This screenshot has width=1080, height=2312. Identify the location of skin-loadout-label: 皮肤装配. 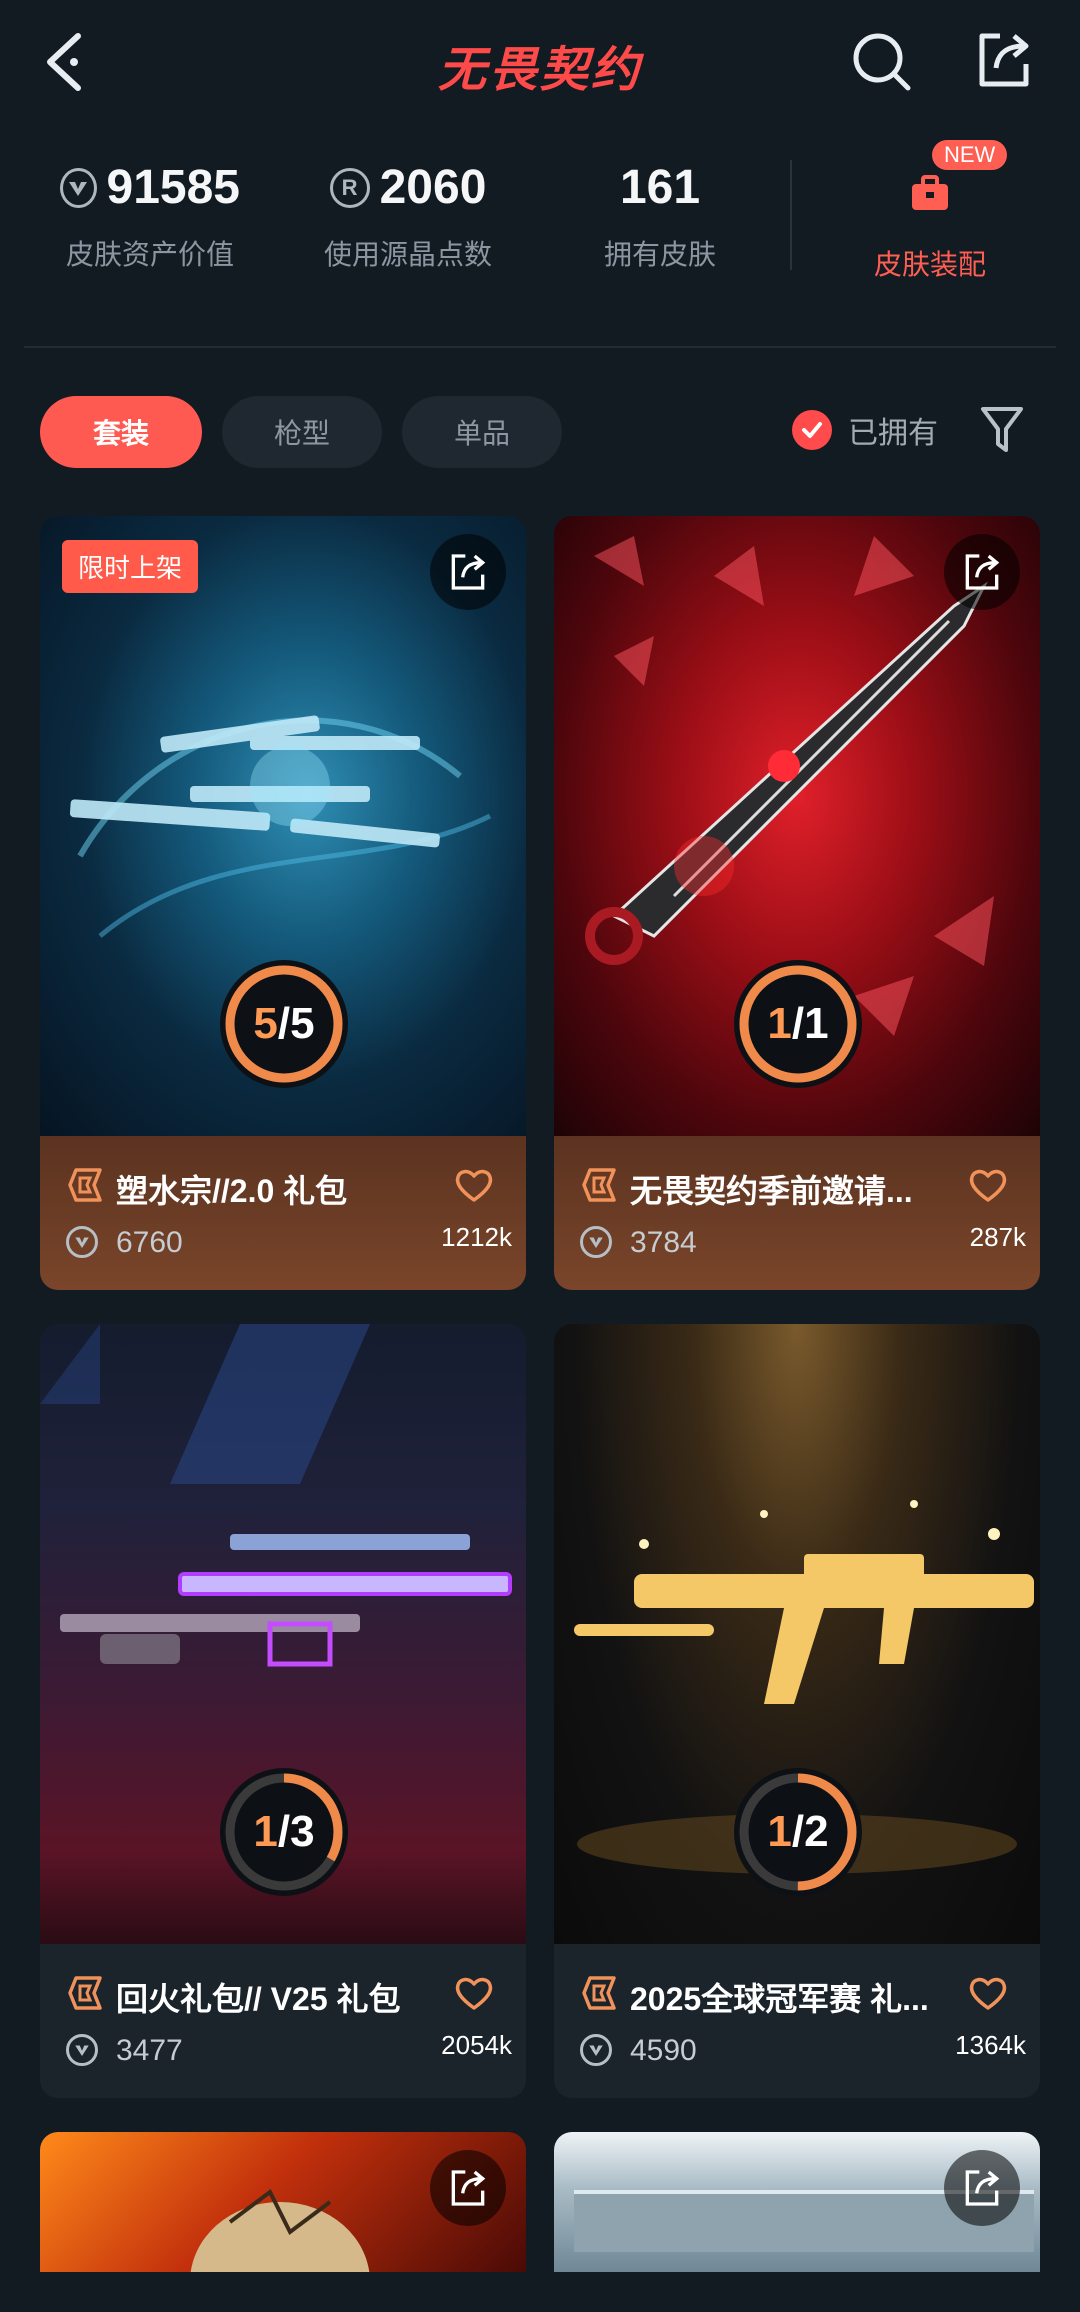
(929, 264).